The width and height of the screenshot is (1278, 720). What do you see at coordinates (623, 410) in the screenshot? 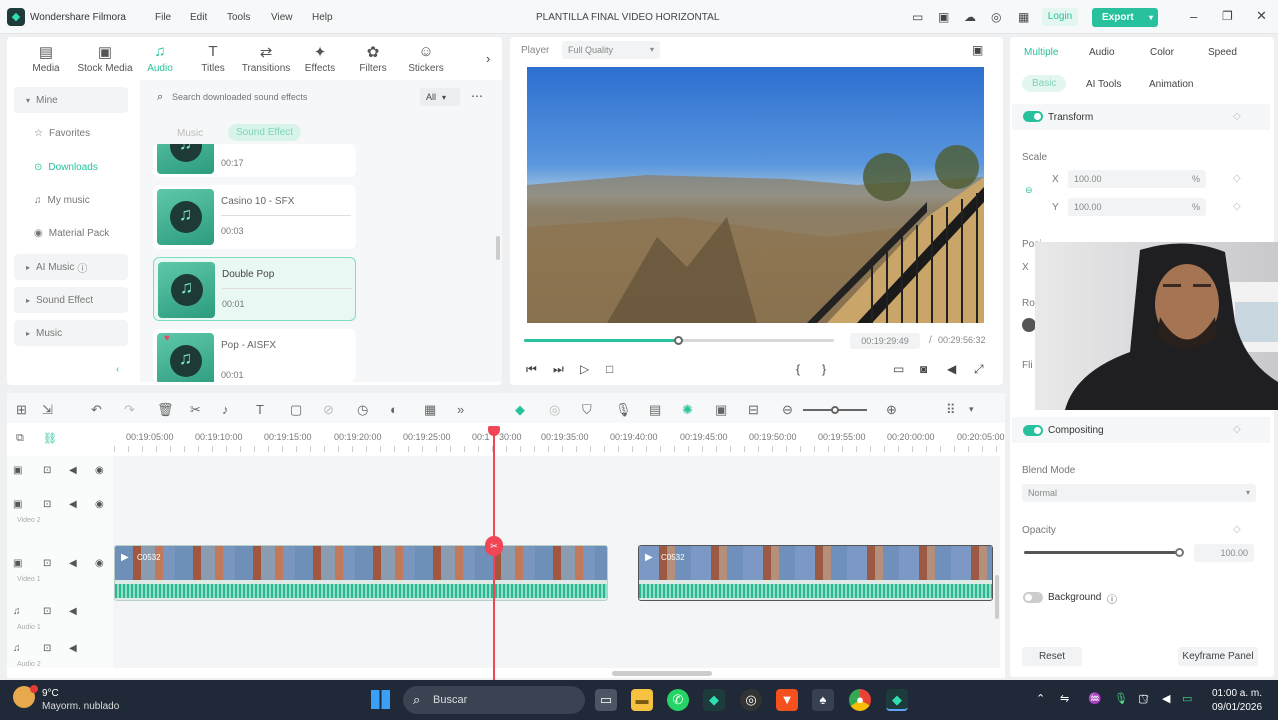
I see `mic-icon: 🎙` at bounding box center [623, 410].